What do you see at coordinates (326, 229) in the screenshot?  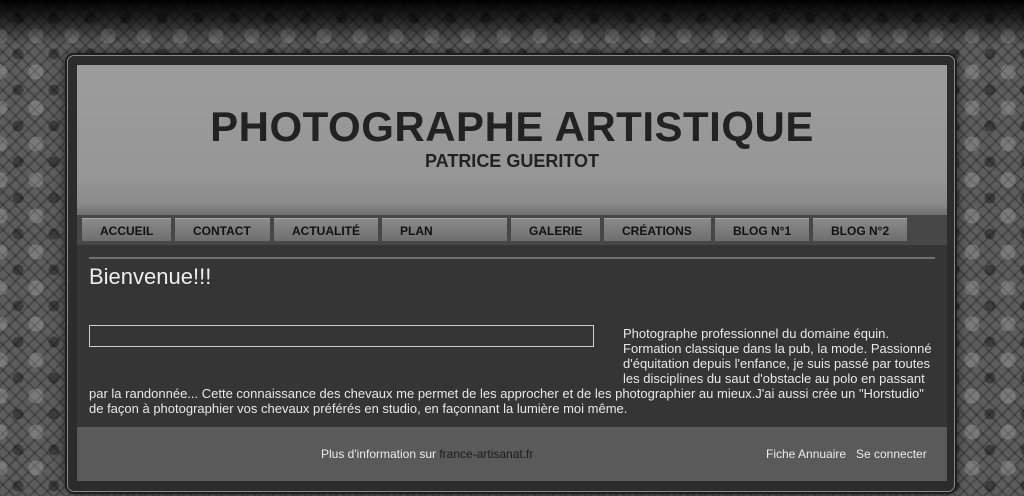 I see `nav-item-actualite: ACTUALITÉ` at bounding box center [326, 229].